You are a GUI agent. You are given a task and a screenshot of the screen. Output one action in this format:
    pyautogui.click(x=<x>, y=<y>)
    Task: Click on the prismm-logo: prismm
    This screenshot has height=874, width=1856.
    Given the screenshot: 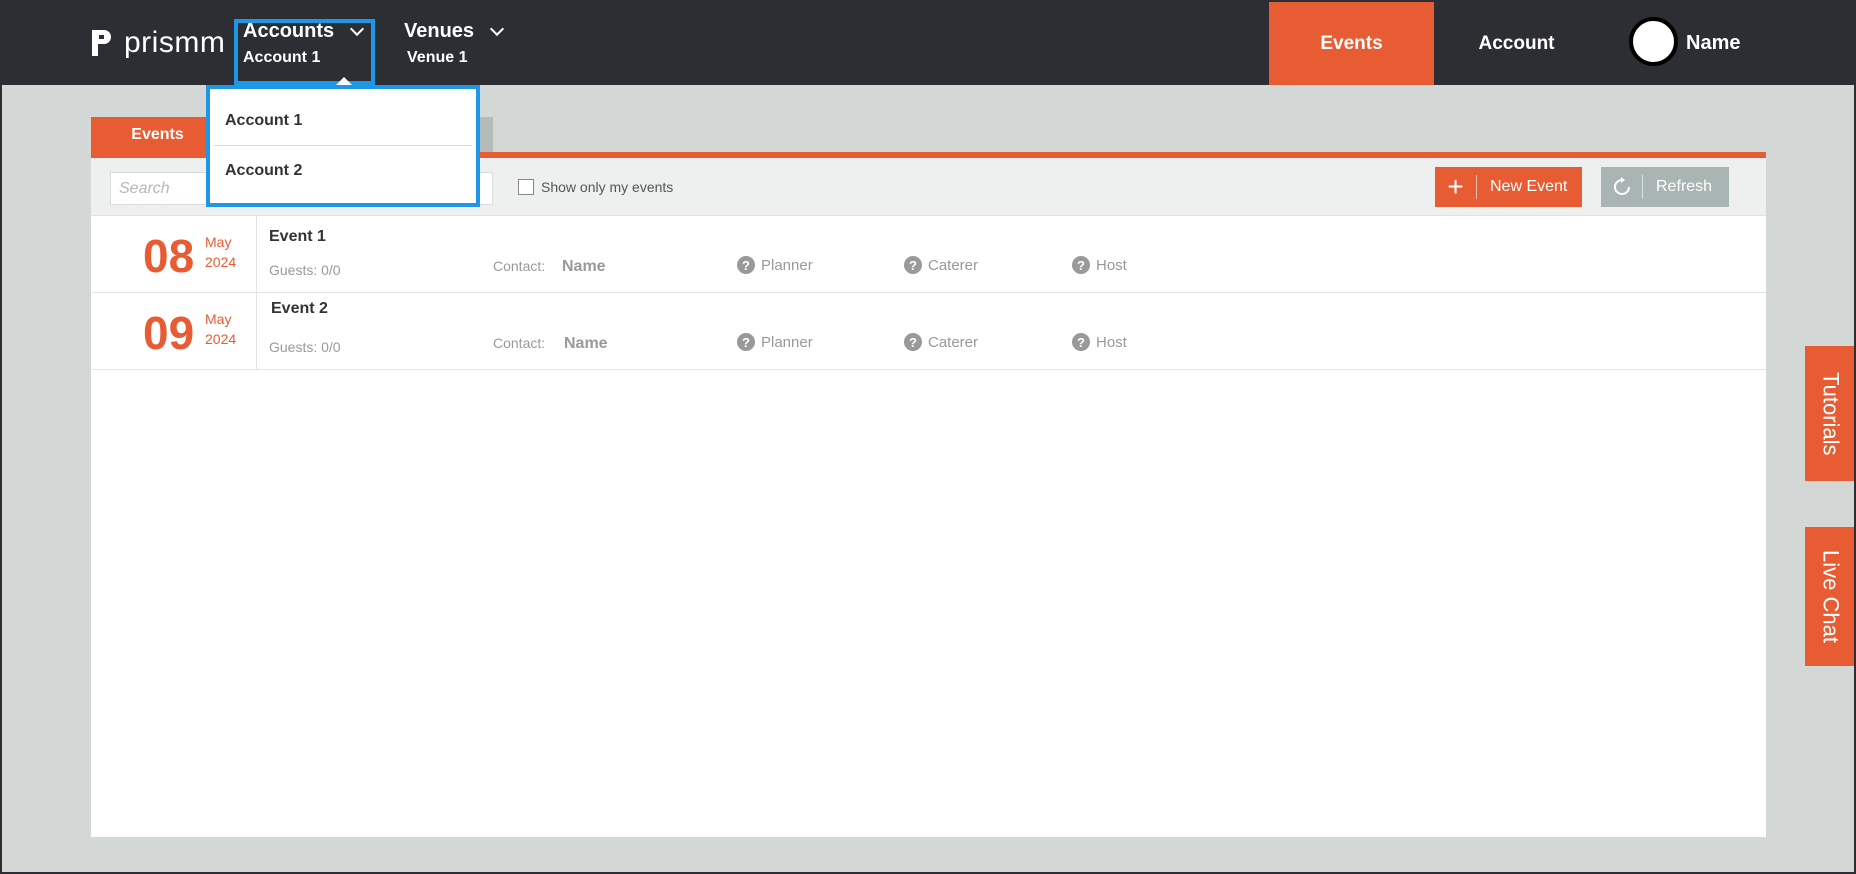 What is the action you would take?
    pyautogui.click(x=157, y=43)
    